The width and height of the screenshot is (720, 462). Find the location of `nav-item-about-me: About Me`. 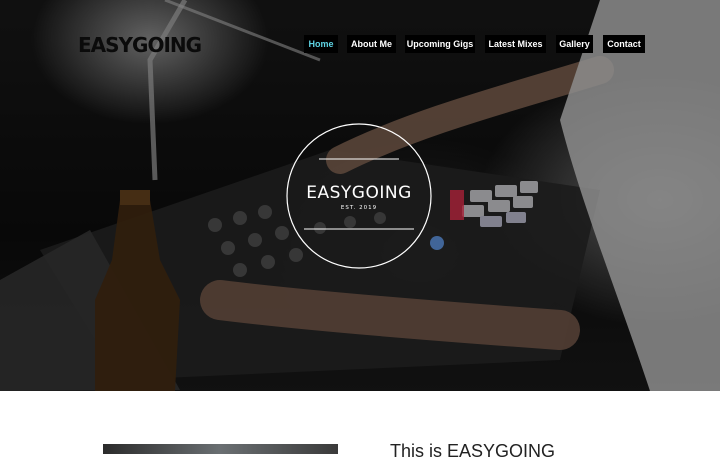

nav-item-about-me: About Me is located at coordinates (371, 44).